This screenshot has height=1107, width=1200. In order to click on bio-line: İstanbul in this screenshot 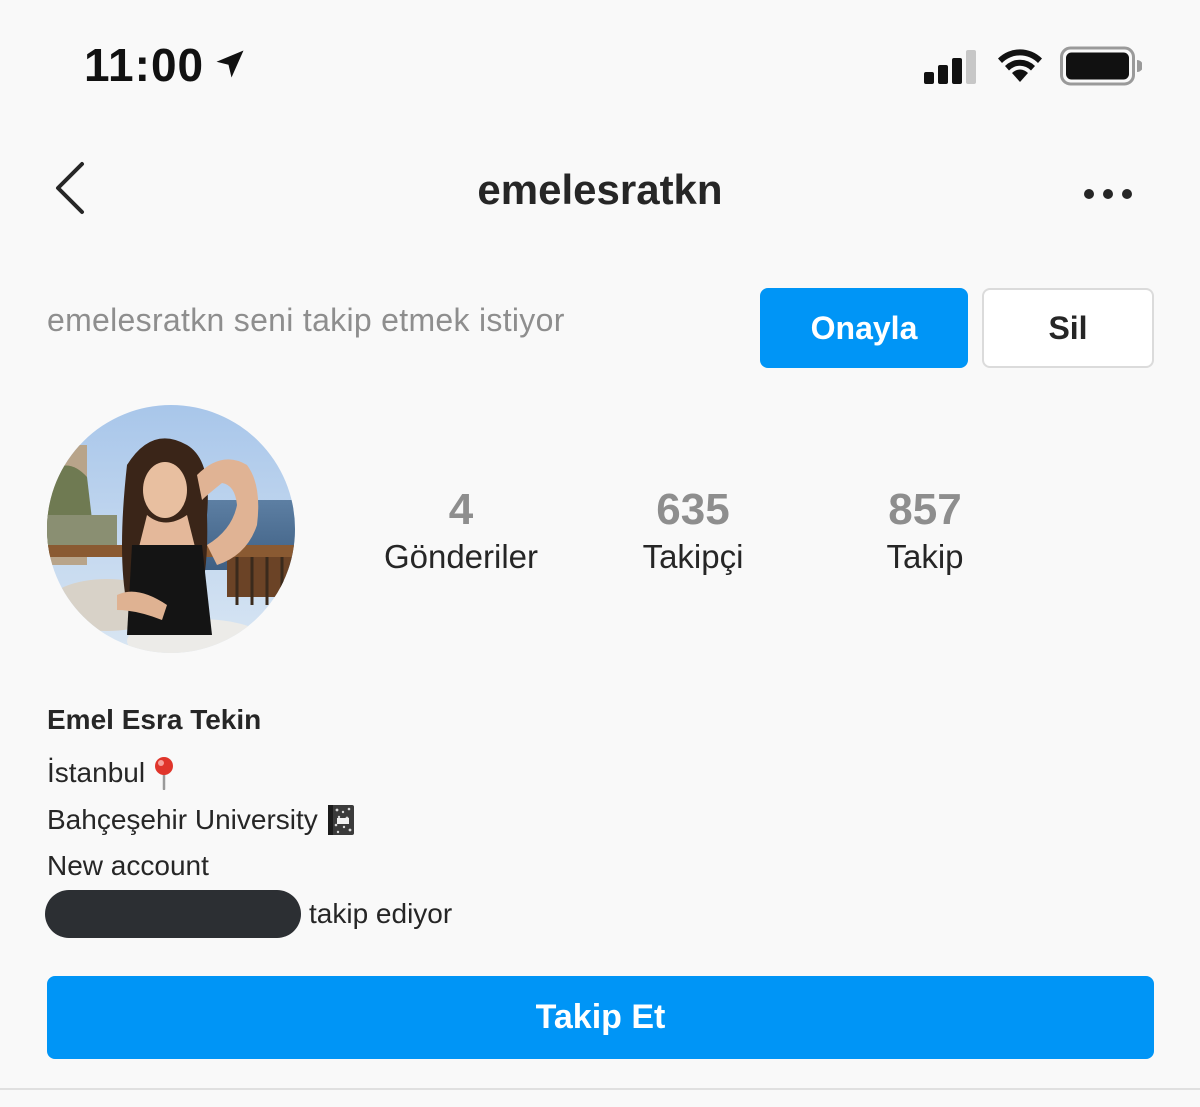, I will do `click(112, 773)`.